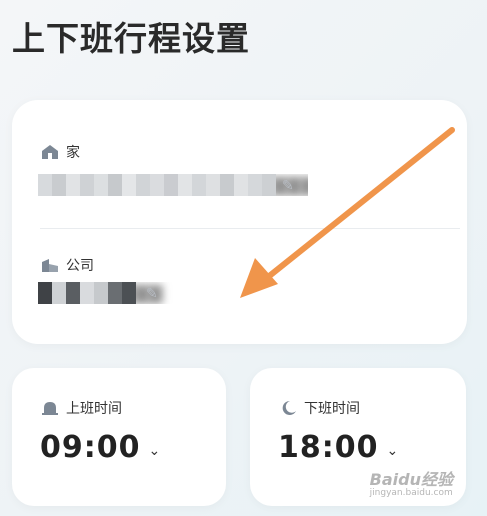 This screenshot has height=516, width=487. I want to click on building-icon, so click(50, 265).